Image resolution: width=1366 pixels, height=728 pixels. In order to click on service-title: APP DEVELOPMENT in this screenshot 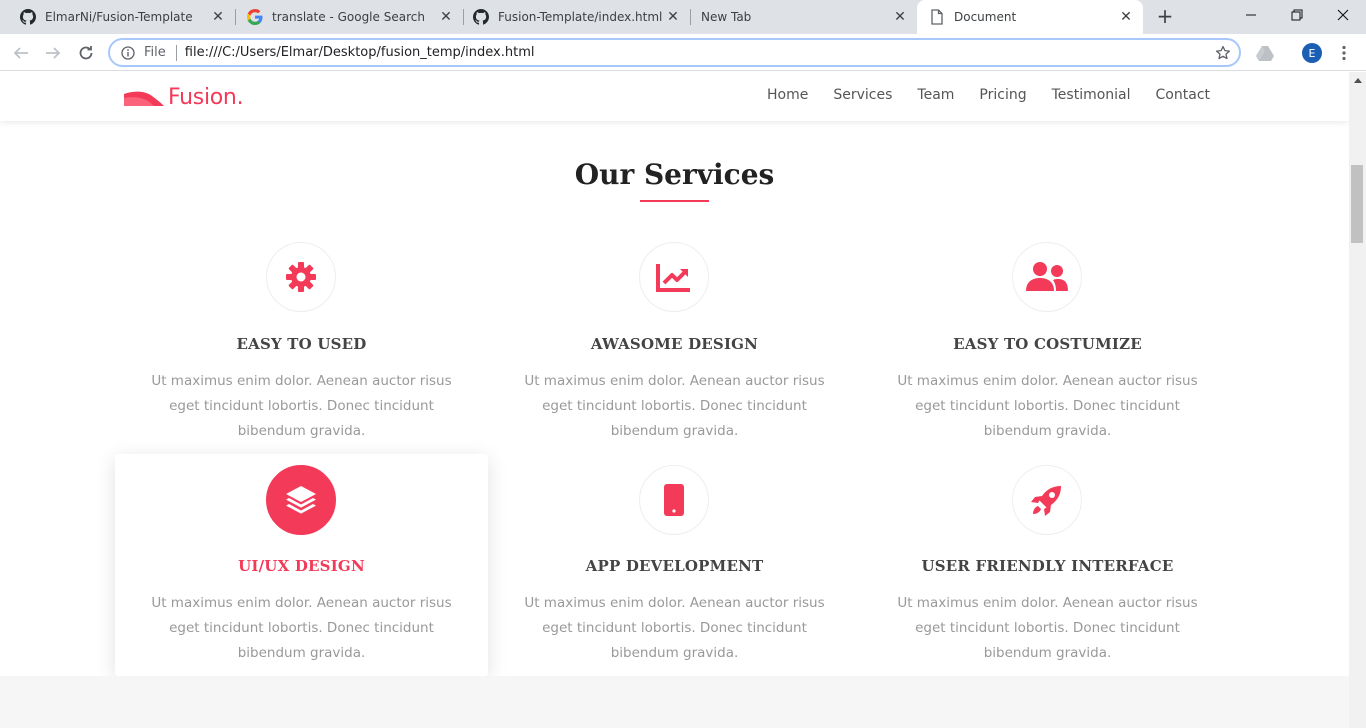, I will do `click(674, 566)`.